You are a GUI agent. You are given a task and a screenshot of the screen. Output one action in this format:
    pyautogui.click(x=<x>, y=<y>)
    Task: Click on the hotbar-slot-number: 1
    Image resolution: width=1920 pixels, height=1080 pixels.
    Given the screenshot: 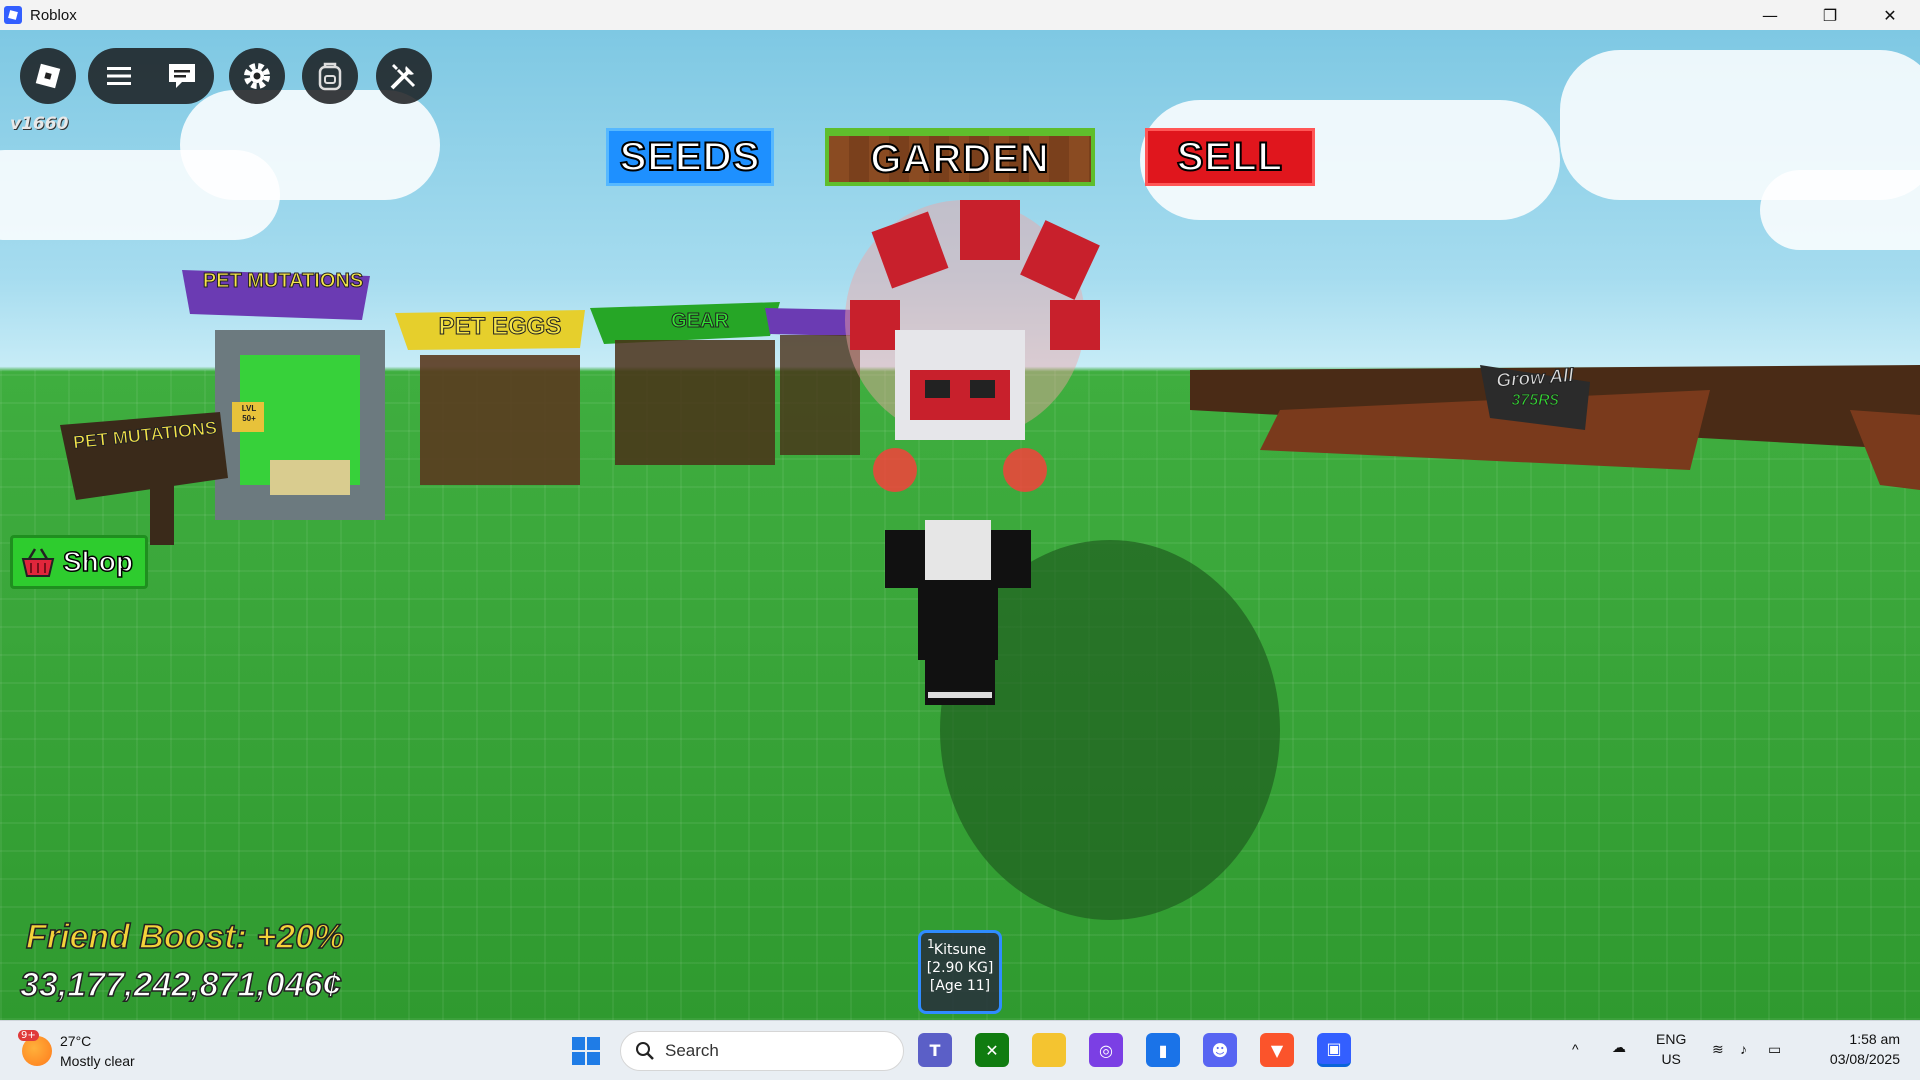 What is the action you would take?
    pyautogui.click(x=931, y=944)
    